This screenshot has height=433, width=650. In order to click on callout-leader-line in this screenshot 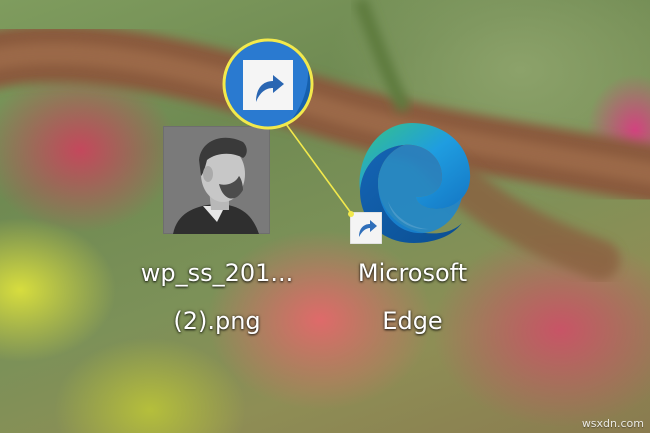, I will do `click(318, 168)`.